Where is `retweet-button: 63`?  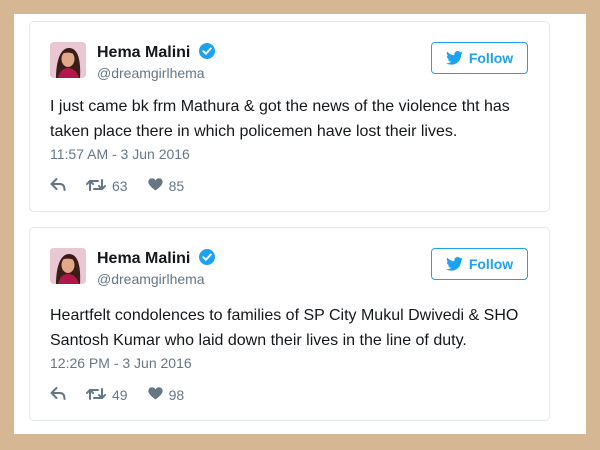 retweet-button: 63 is located at coordinates (107, 186).